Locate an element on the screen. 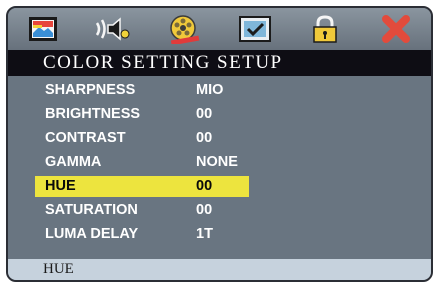  menu-item-value: NONE is located at coordinates (217, 162).